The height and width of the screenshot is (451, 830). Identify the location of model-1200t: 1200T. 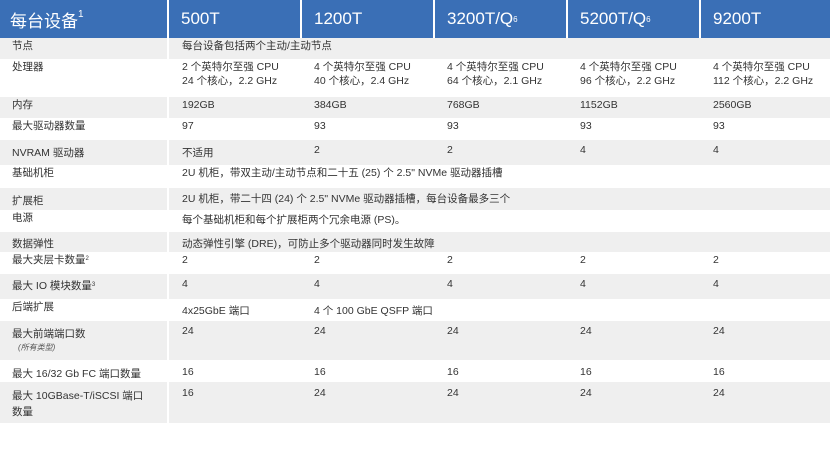
(368, 19).